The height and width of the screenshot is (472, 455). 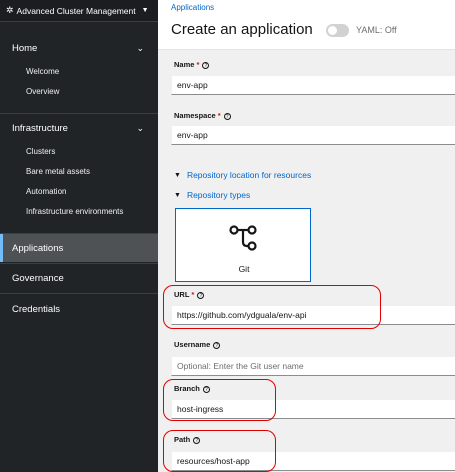 What do you see at coordinates (313, 135) in the screenshot?
I see `namespace-input: env-app` at bounding box center [313, 135].